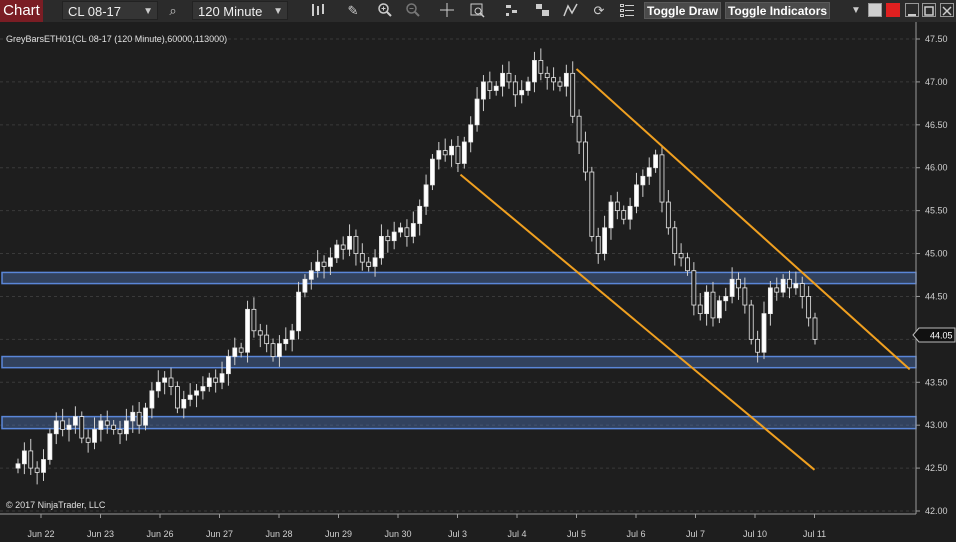  What do you see at coordinates (159, 534) in the screenshot?
I see `time-tick-label: Jun 26` at bounding box center [159, 534].